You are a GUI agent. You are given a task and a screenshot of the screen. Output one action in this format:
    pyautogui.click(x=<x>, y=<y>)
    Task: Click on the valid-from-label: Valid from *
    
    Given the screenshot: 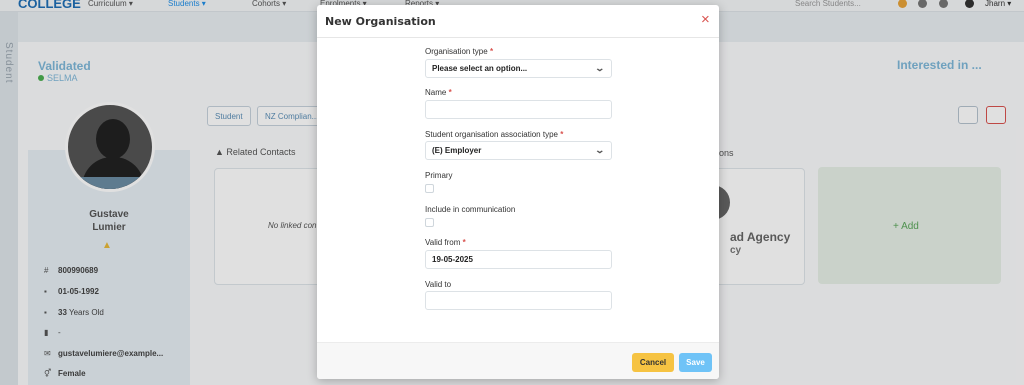 What is the action you would take?
    pyautogui.click(x=445, y=242)
    